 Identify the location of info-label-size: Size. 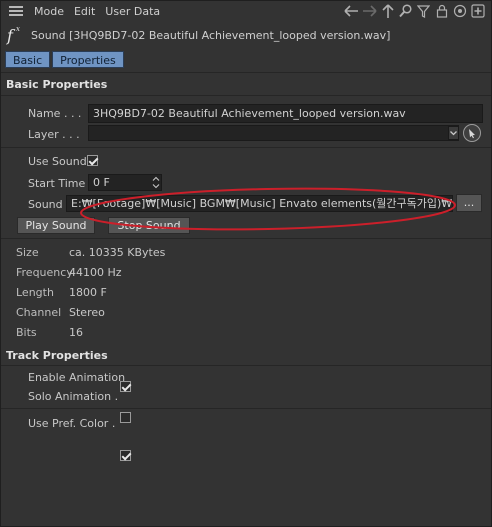
(27, 252).